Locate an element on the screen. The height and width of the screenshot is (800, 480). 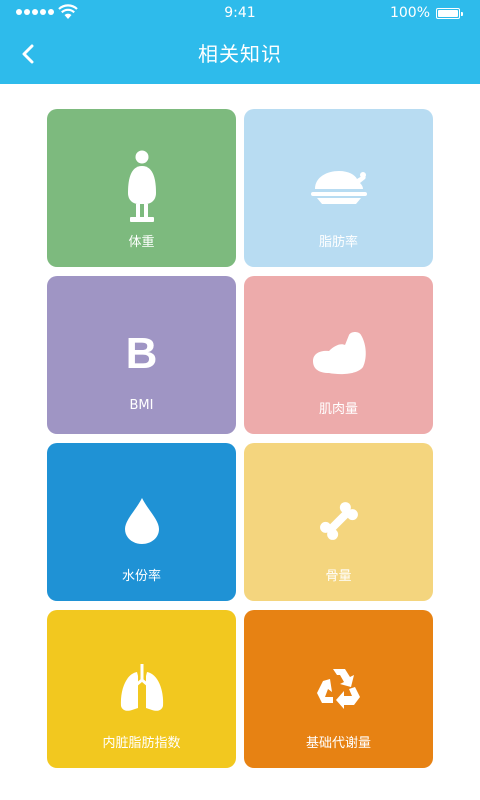
tile-muscle-mass: 肌肉量 is located at coordinates (338, 355).